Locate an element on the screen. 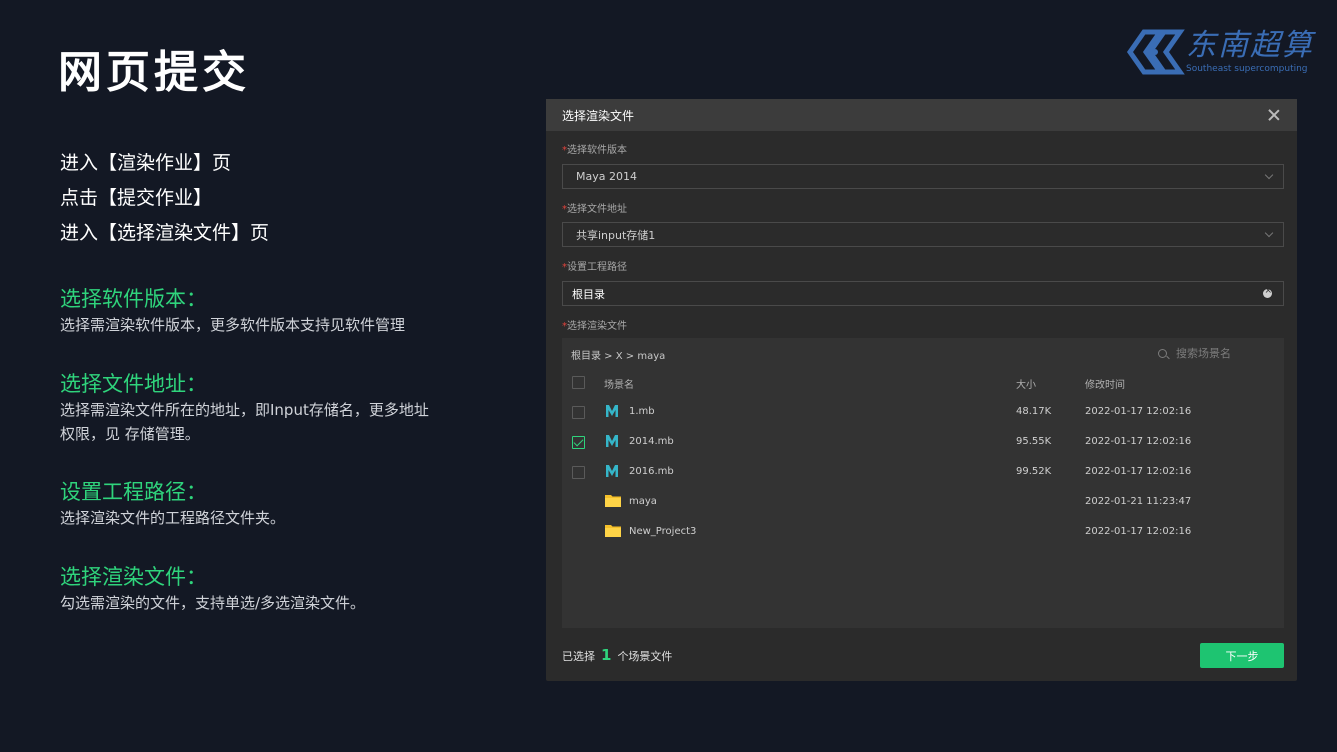 The width and height of the screenshot is (1337, 752). section-title: 选择文件地址： is located at coordinates (133, 384).